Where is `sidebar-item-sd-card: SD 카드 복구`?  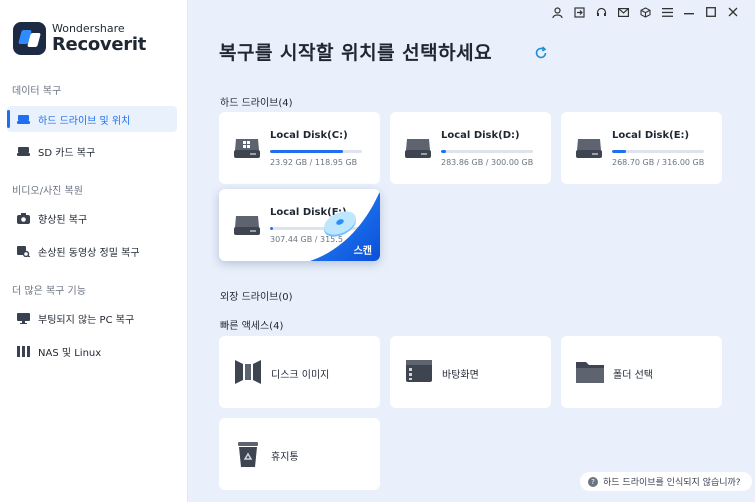 sidebar-item-sd-card: SD 카드 복구 is located at coordinates (92, 151).